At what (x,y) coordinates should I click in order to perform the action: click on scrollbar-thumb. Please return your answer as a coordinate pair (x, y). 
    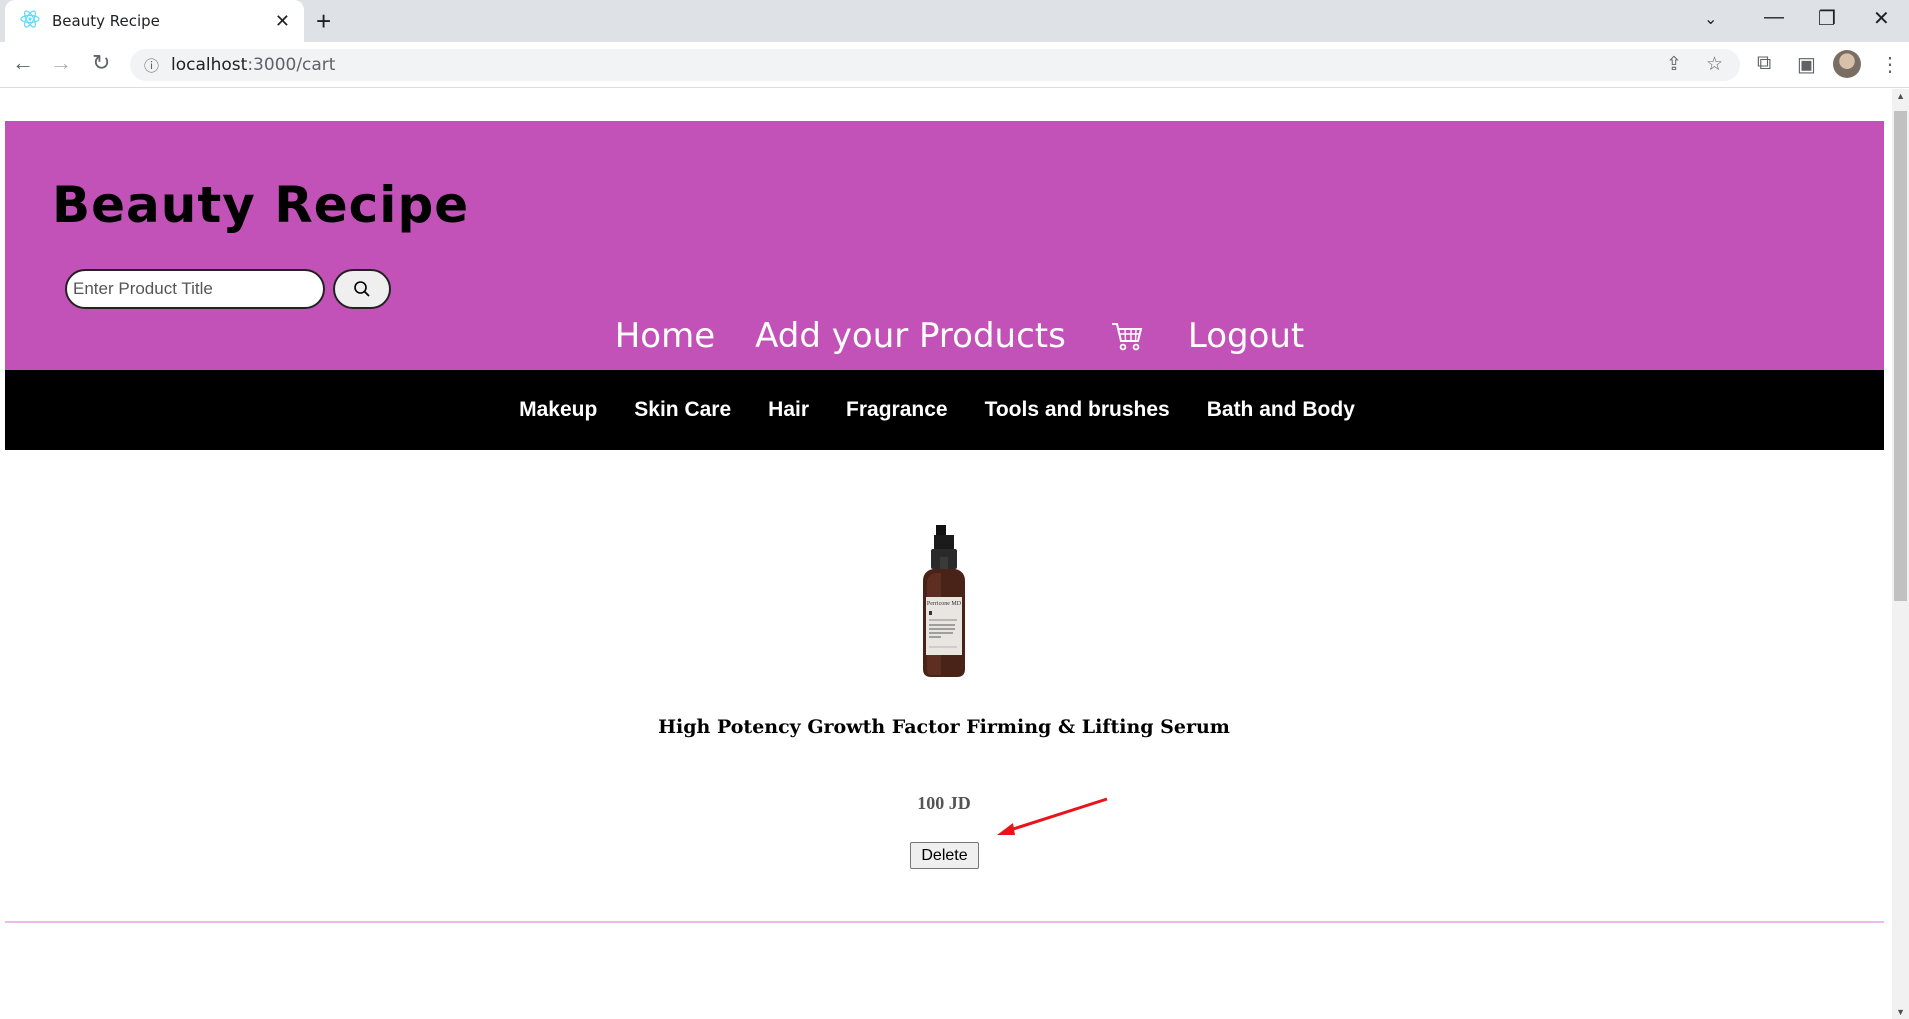
    Looking at the image, I should click on (1900, 356).